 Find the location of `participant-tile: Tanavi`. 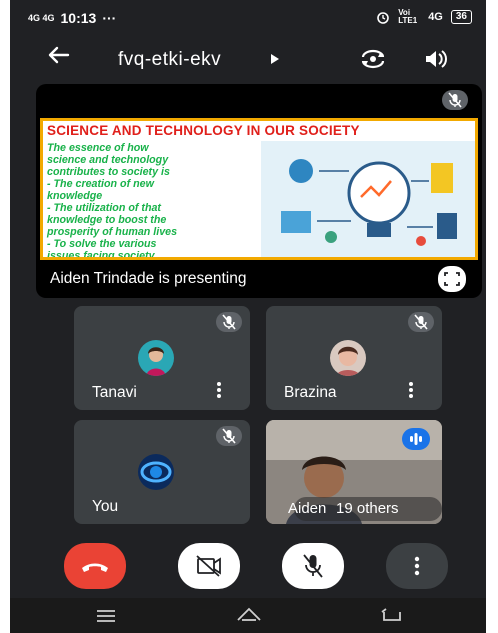

participant-tile: Tanavi is located at coordinates (162, 358).